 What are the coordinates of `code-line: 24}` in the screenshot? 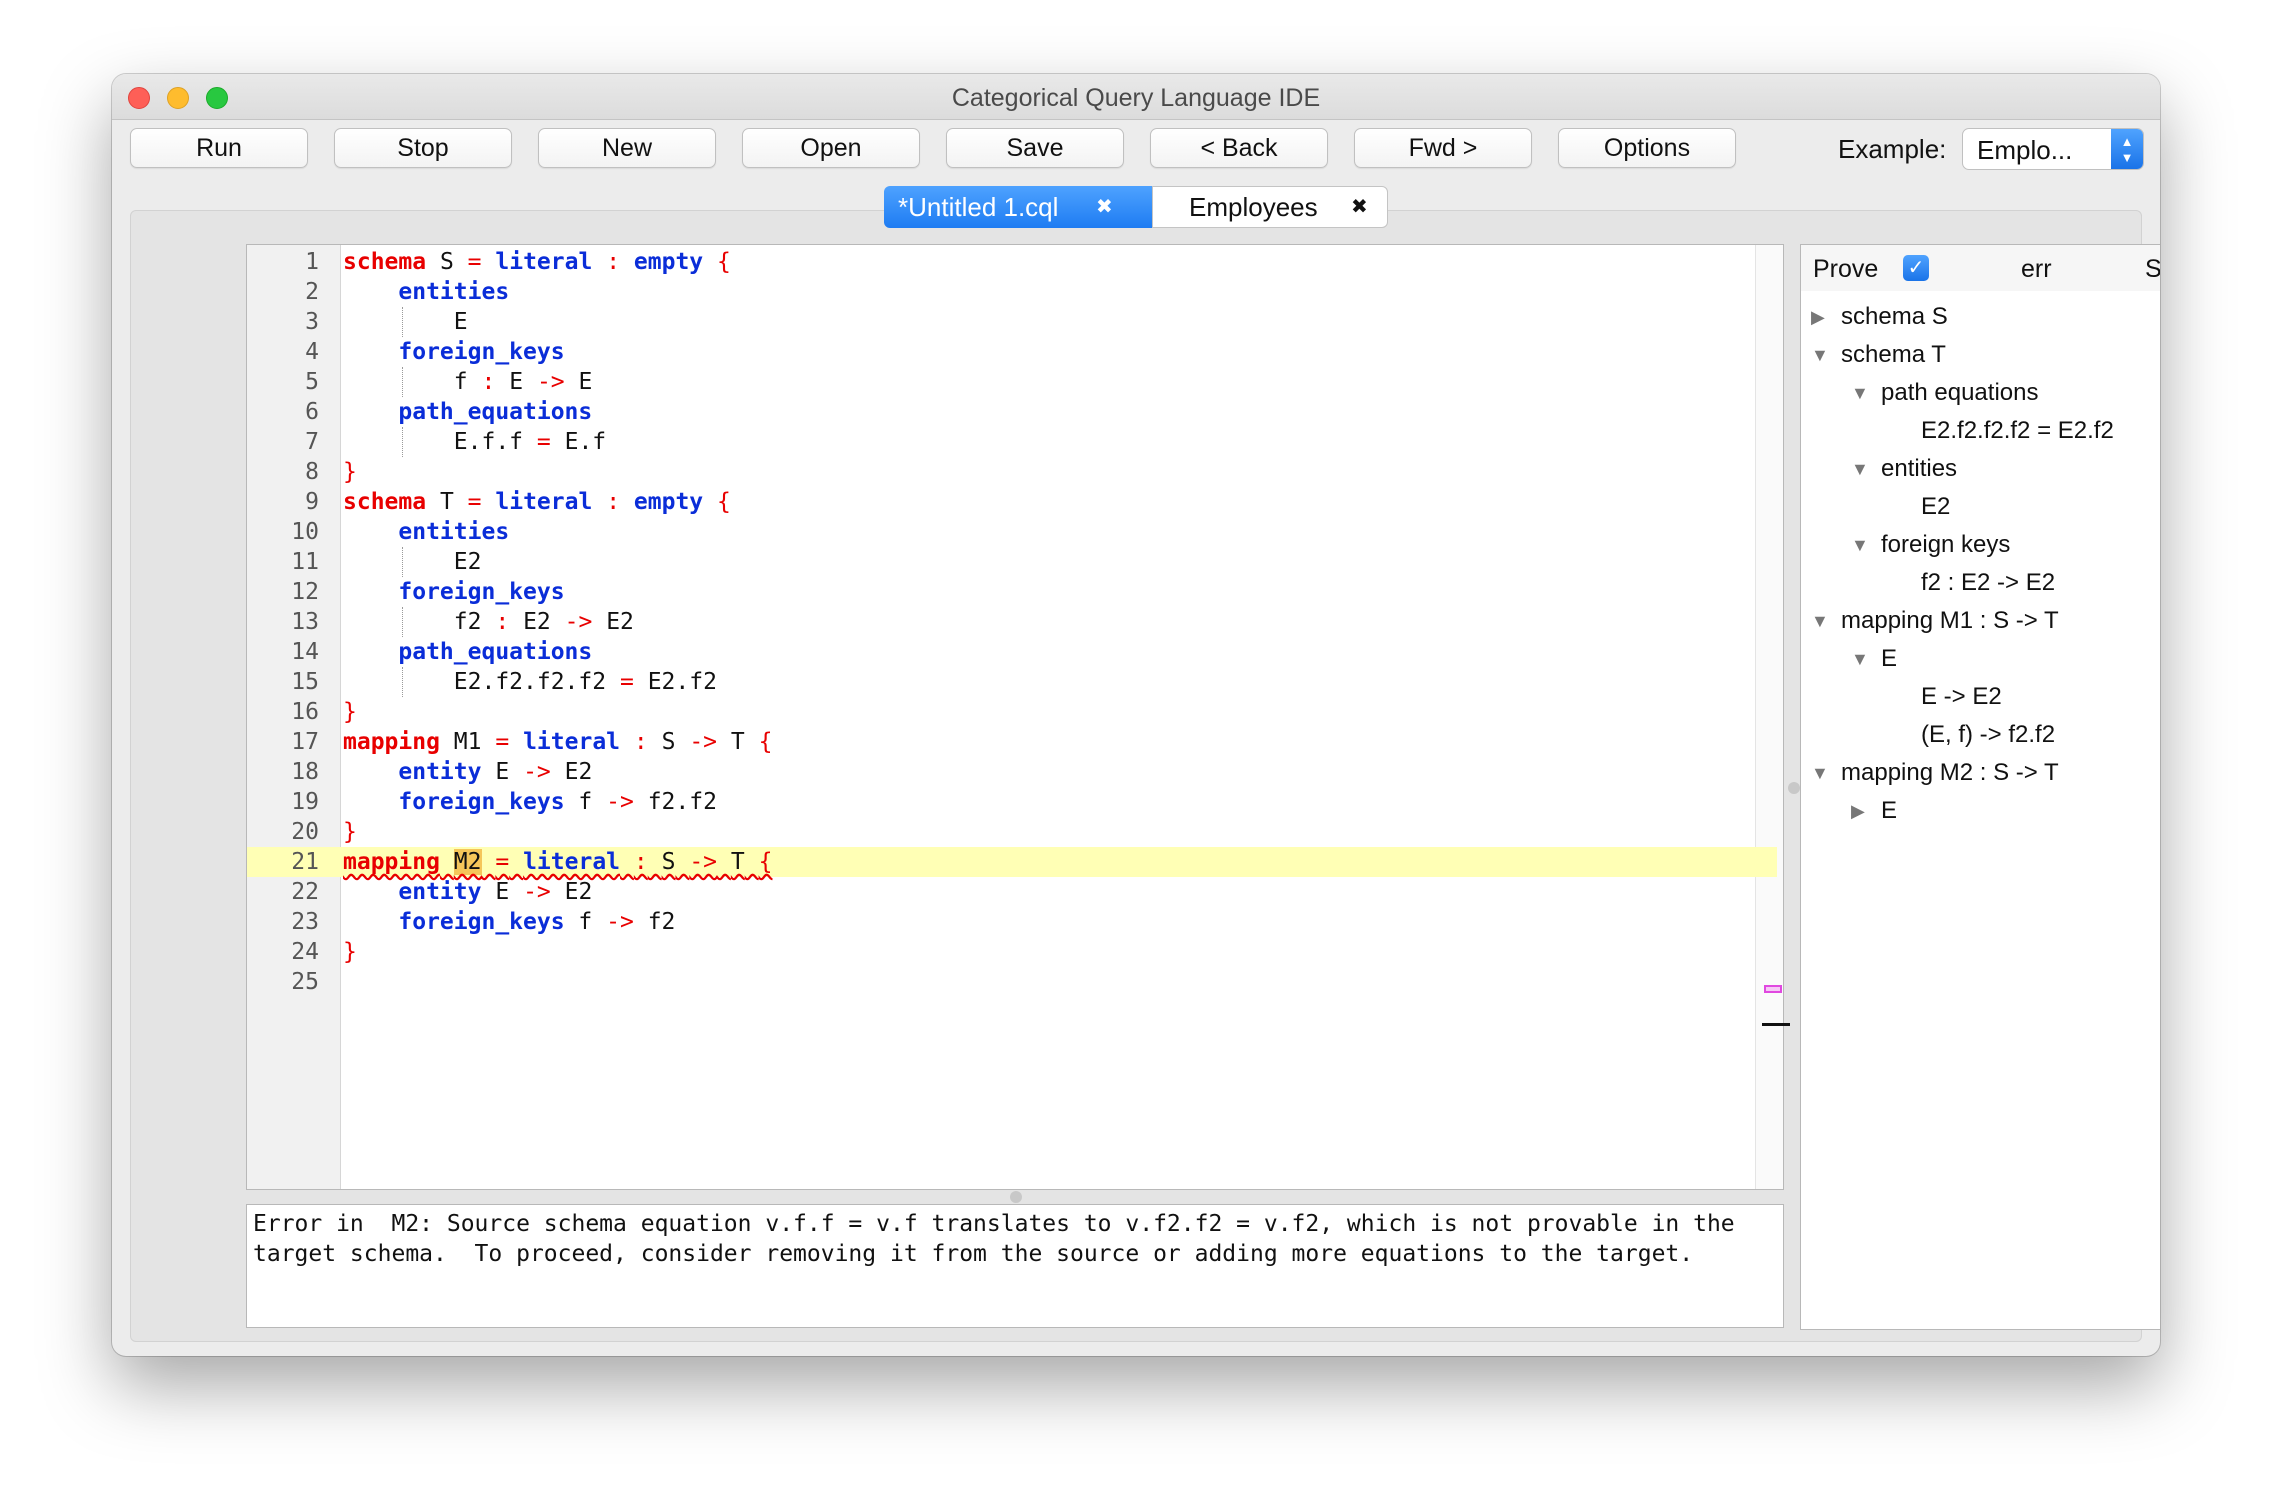 It's located at (324, 952).